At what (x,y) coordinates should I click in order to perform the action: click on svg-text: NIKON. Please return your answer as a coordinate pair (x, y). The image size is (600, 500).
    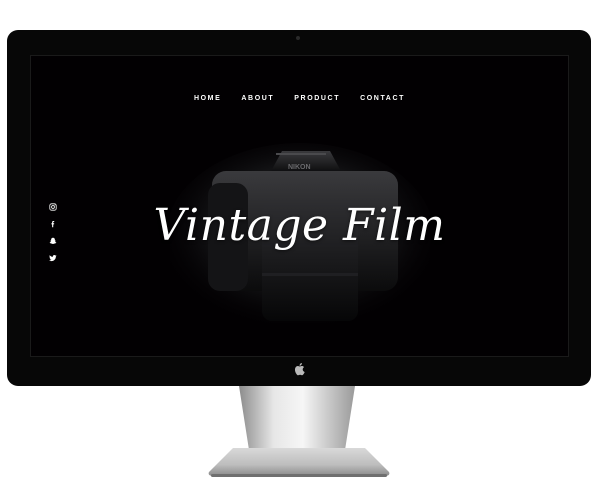
    Looking at the image, I should click on (299, 167).